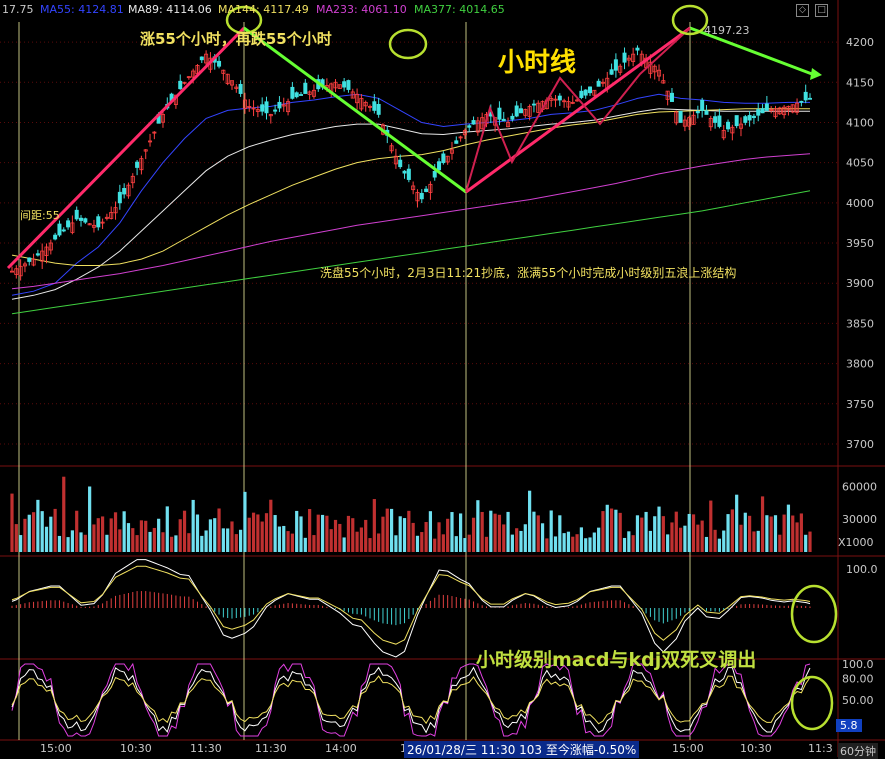  Describe the element at coordinates (849, 725) in the screenshot. I see `kdj-value-badge: 5.8` at that location.